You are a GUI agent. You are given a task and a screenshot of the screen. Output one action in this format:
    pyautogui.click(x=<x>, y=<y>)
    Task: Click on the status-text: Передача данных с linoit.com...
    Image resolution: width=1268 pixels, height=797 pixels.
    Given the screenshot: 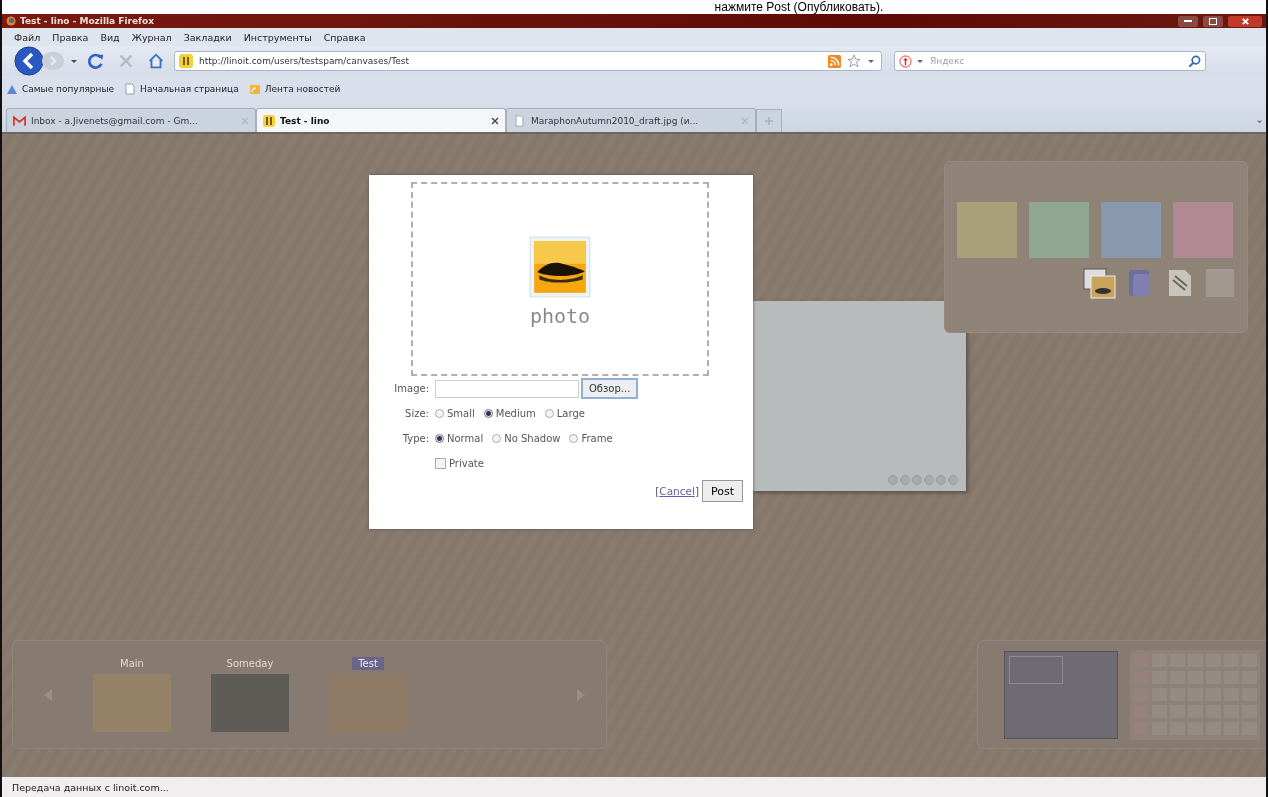 What is the action you would take?
    pyautogui.click(x=90, y=787)
    